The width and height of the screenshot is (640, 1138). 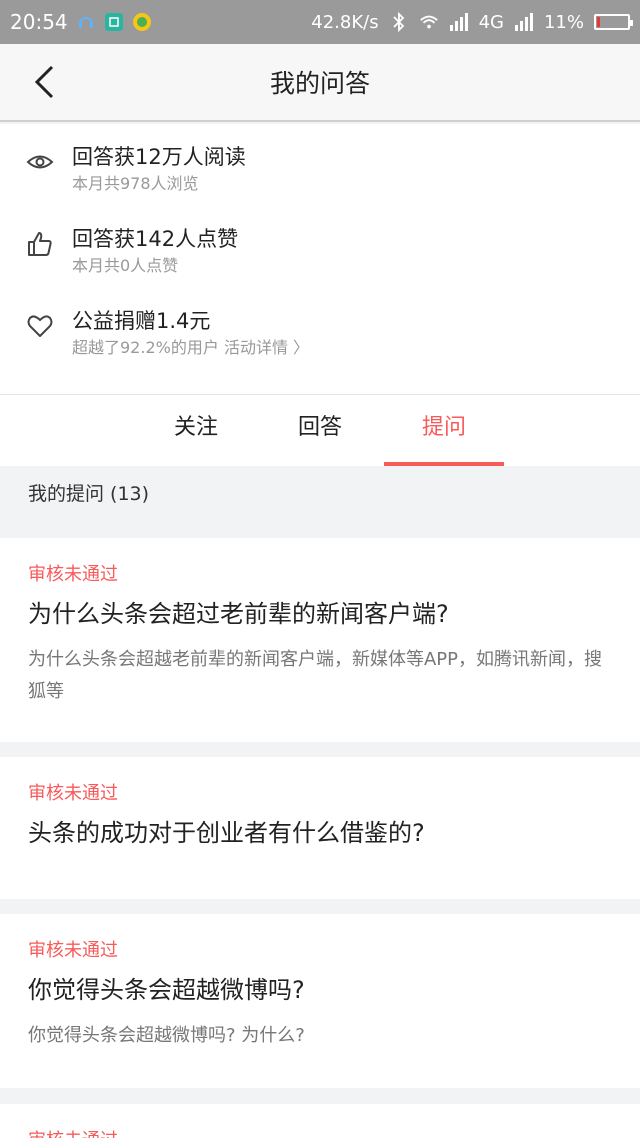 I want to click on question-title: 头条的成功对于创业者有什么借鉴的?, so click(x=226, y=833).